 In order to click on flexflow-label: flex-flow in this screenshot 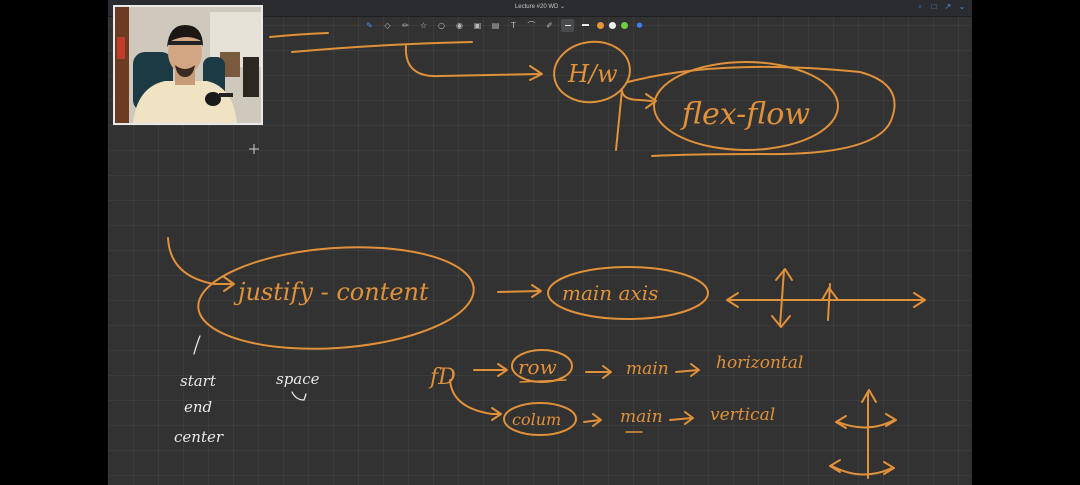, I will do `click(745, 114)`.